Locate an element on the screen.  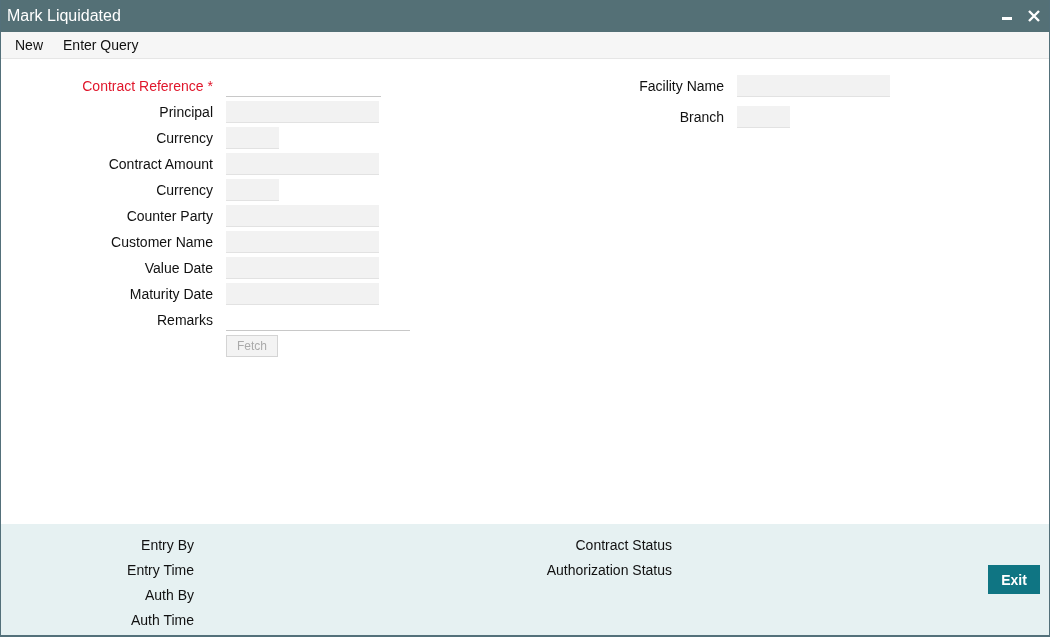
field-label: Branch is located at coordinates (701, 117).